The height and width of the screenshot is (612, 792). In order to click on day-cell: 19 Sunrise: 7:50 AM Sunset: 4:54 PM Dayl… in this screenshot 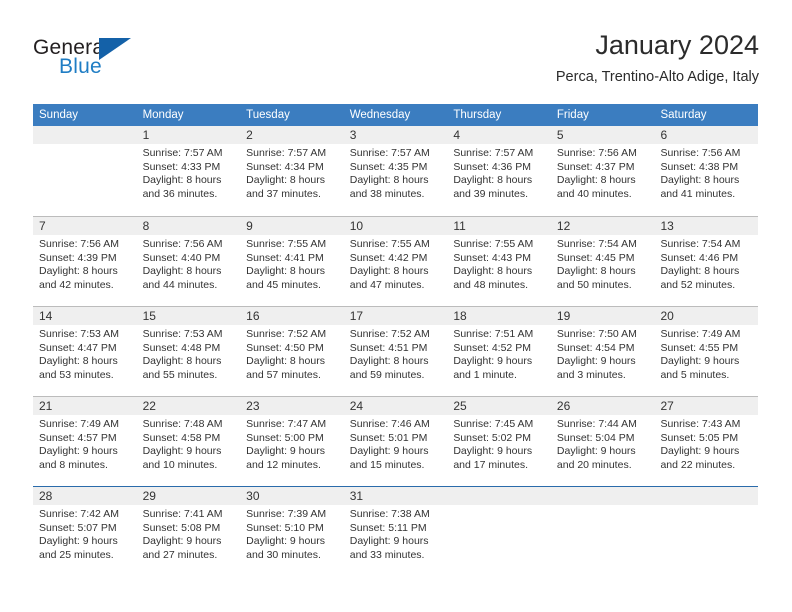, I will do `click(602, 351)`.